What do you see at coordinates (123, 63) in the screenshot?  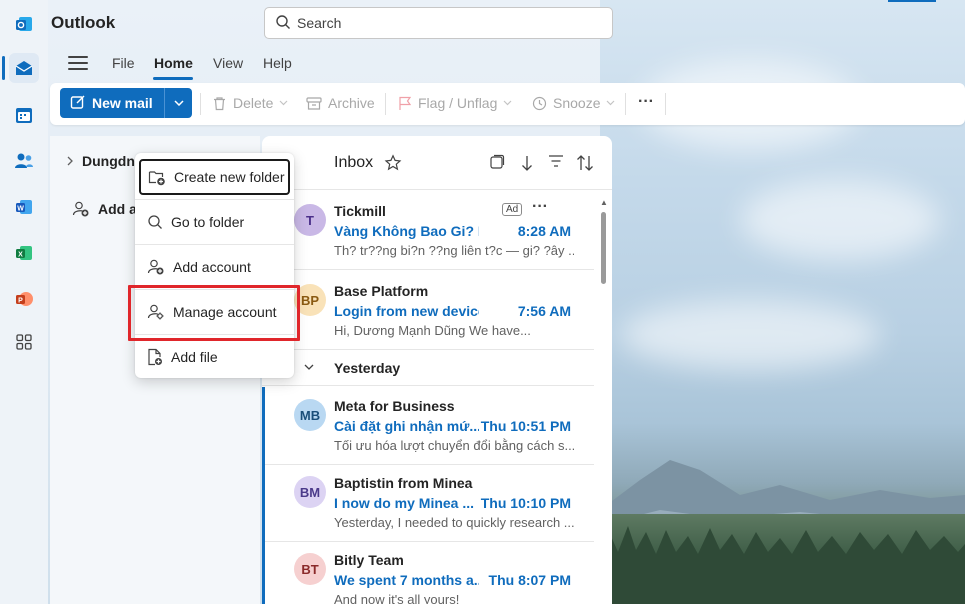 I see `tab-file: File` at bounding box center [123, 63].